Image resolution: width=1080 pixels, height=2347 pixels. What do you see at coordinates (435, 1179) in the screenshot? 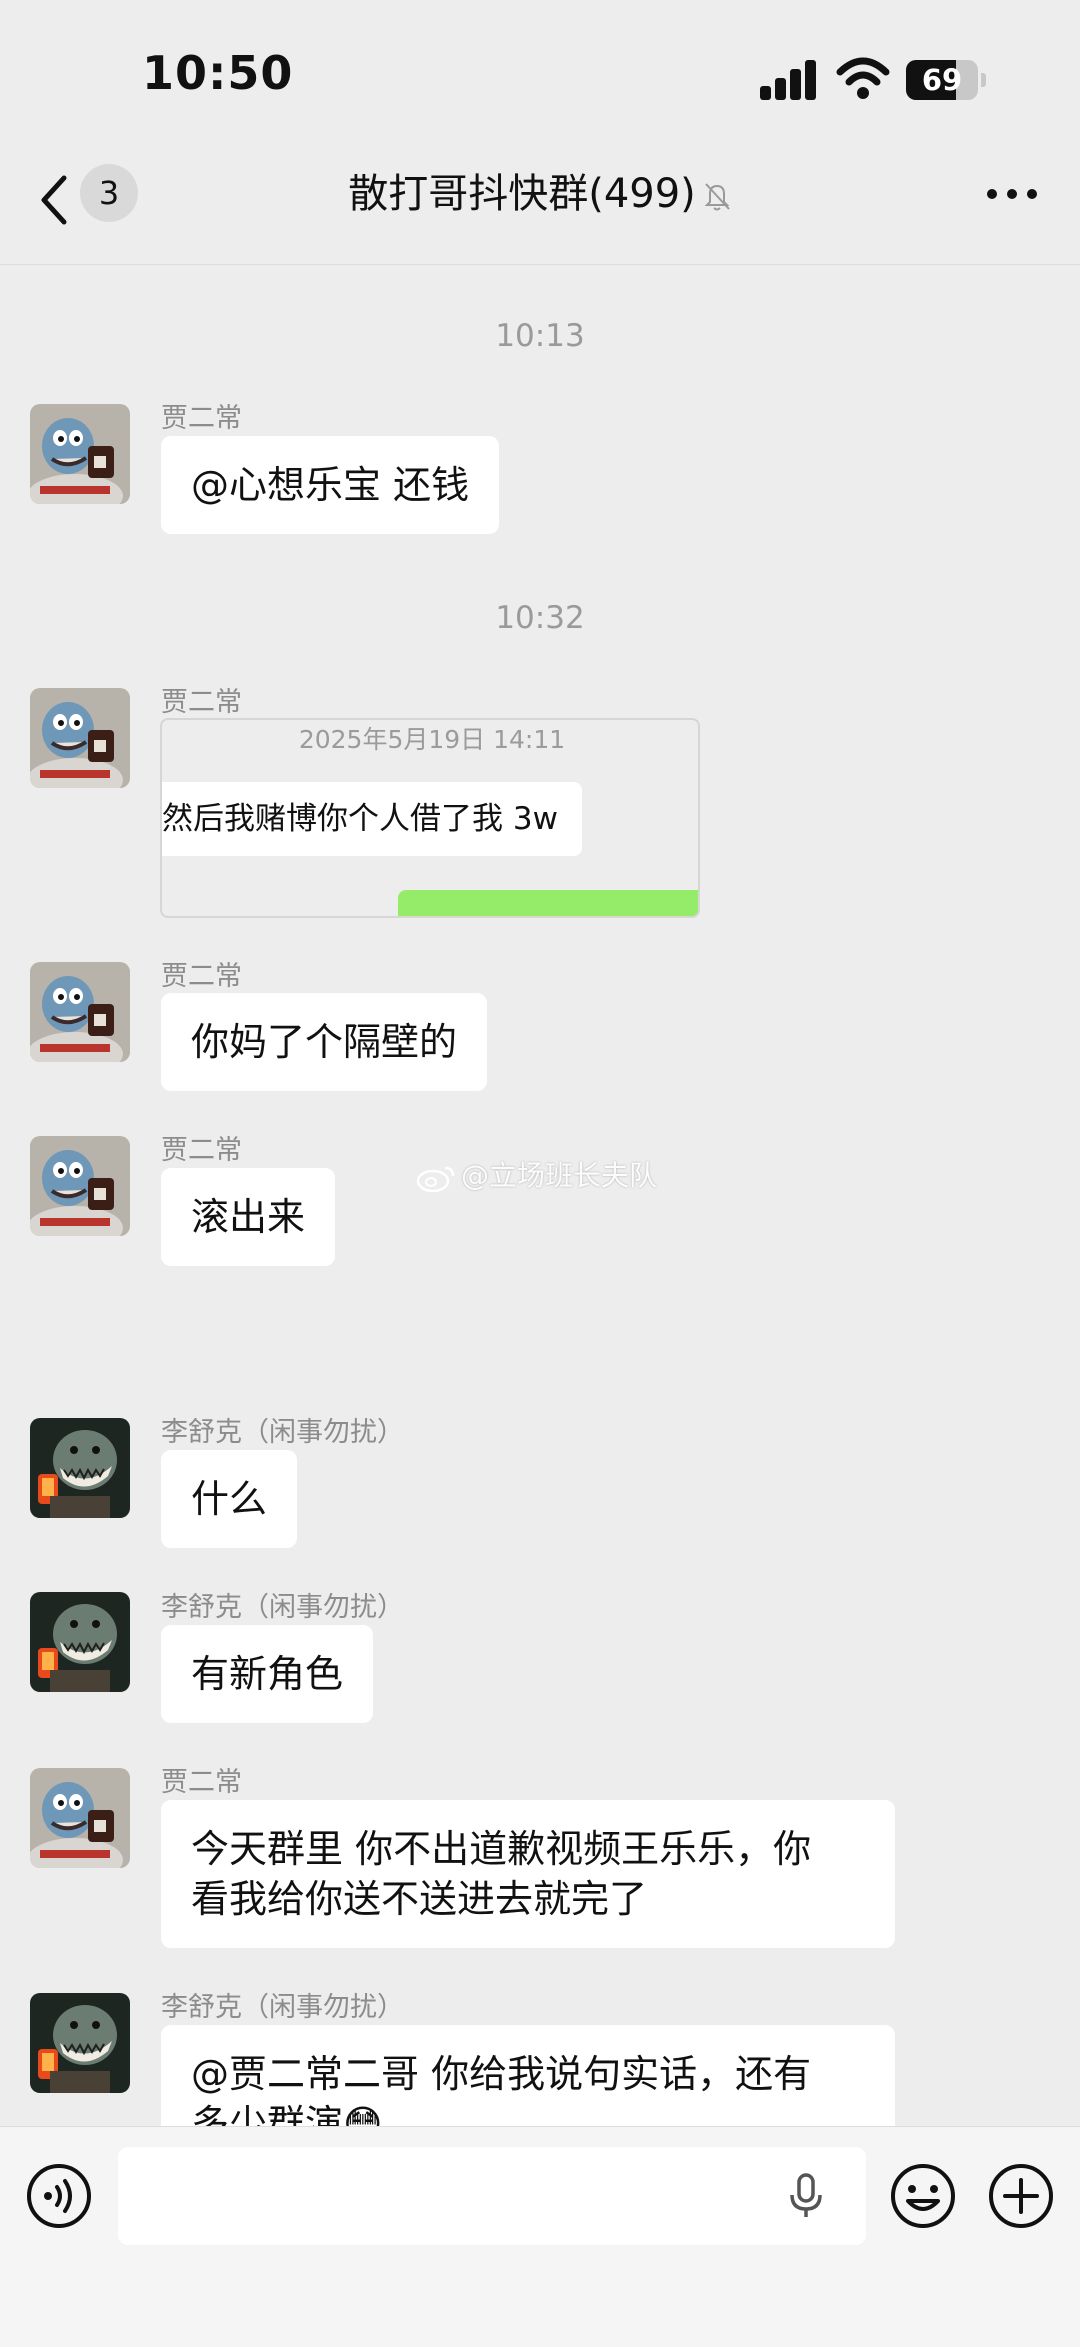
I see `weibo-logo-icon` at bounding box center [435, 1179].